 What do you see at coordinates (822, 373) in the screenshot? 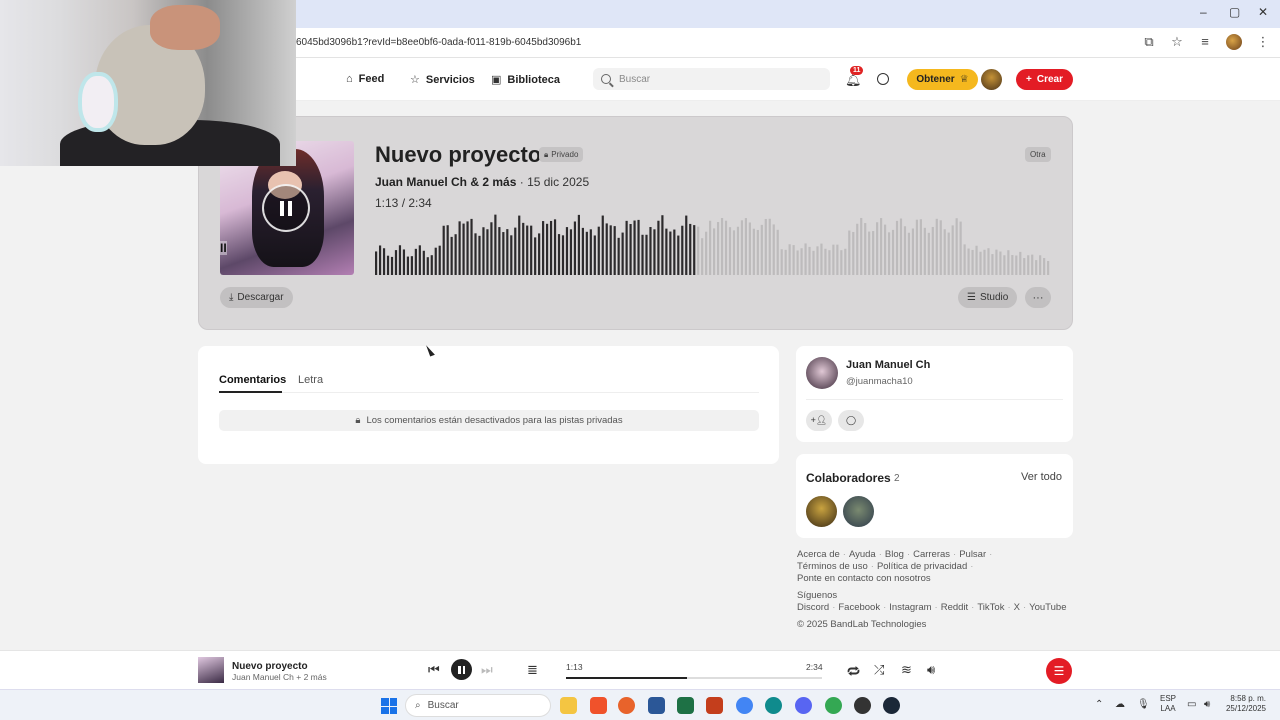
I see `artist-avatar` at bounding box center [822, 373].